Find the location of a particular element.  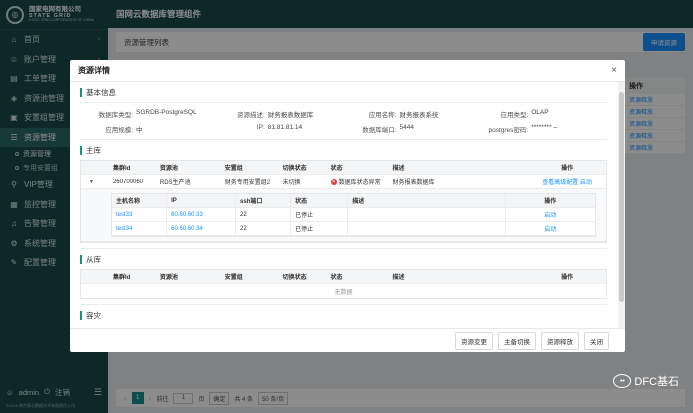

group: 财务专用安置组2 is located at coordinates (247, 183).